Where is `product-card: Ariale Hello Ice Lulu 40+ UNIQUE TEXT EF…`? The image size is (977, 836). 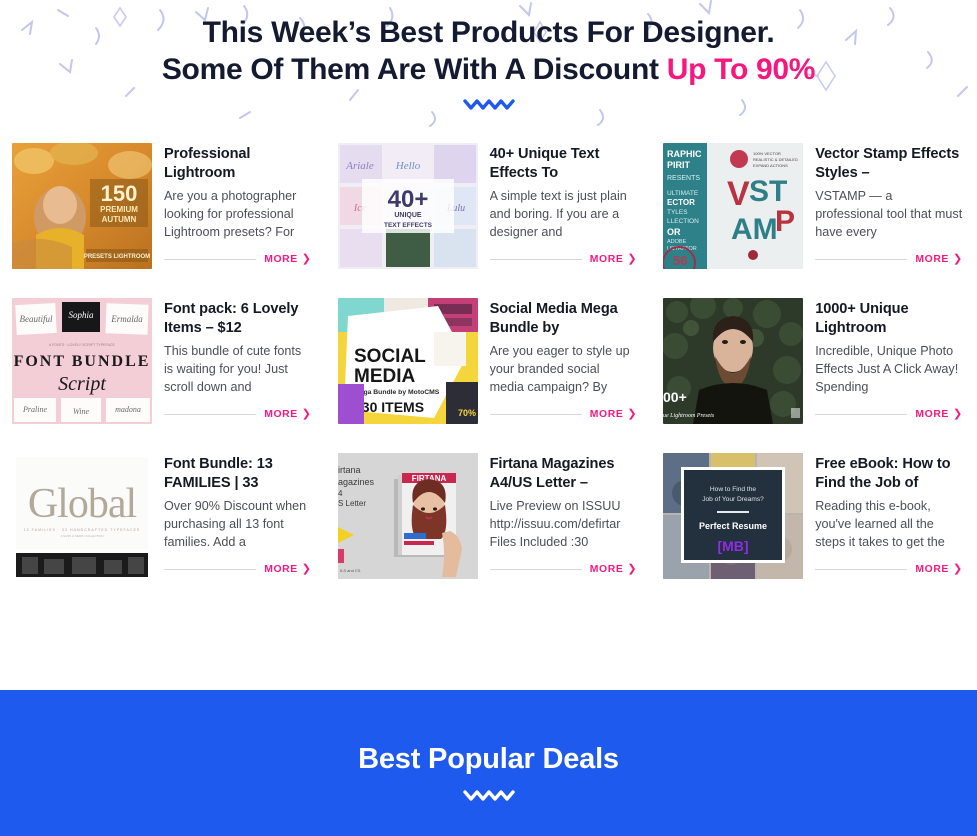 product-card: Ariale Hello Ice Lulu 40+ UNIQUE TEXT EF… is located at coordinates (489, 220).